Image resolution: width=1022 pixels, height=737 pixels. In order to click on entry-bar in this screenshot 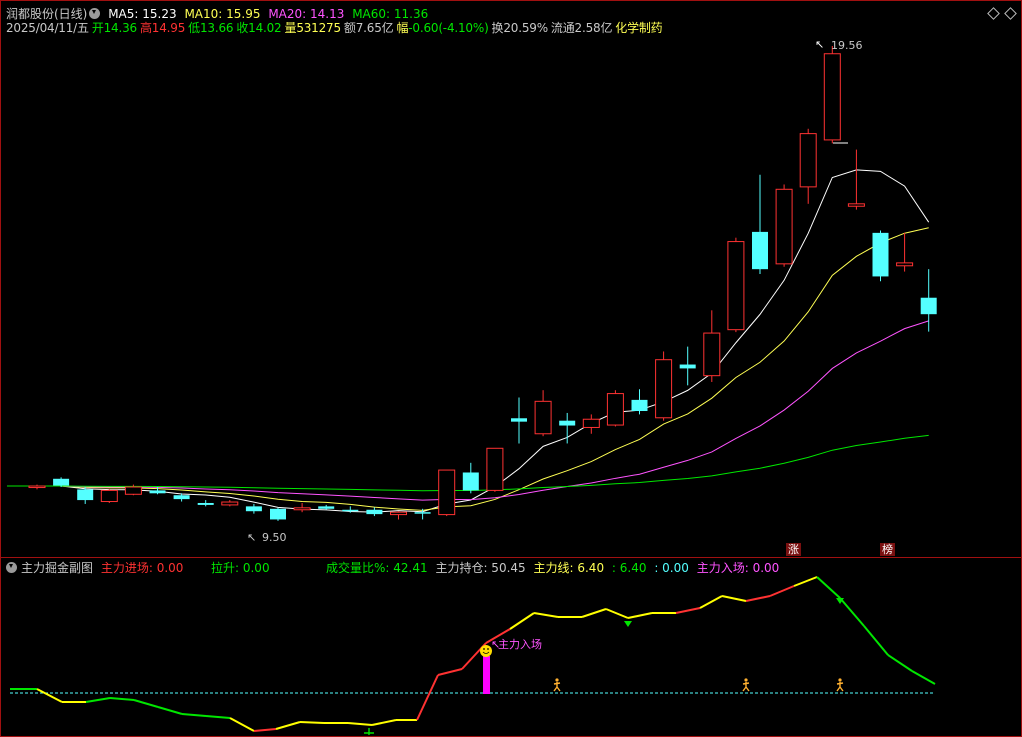, I will do `click(486, 675)`.